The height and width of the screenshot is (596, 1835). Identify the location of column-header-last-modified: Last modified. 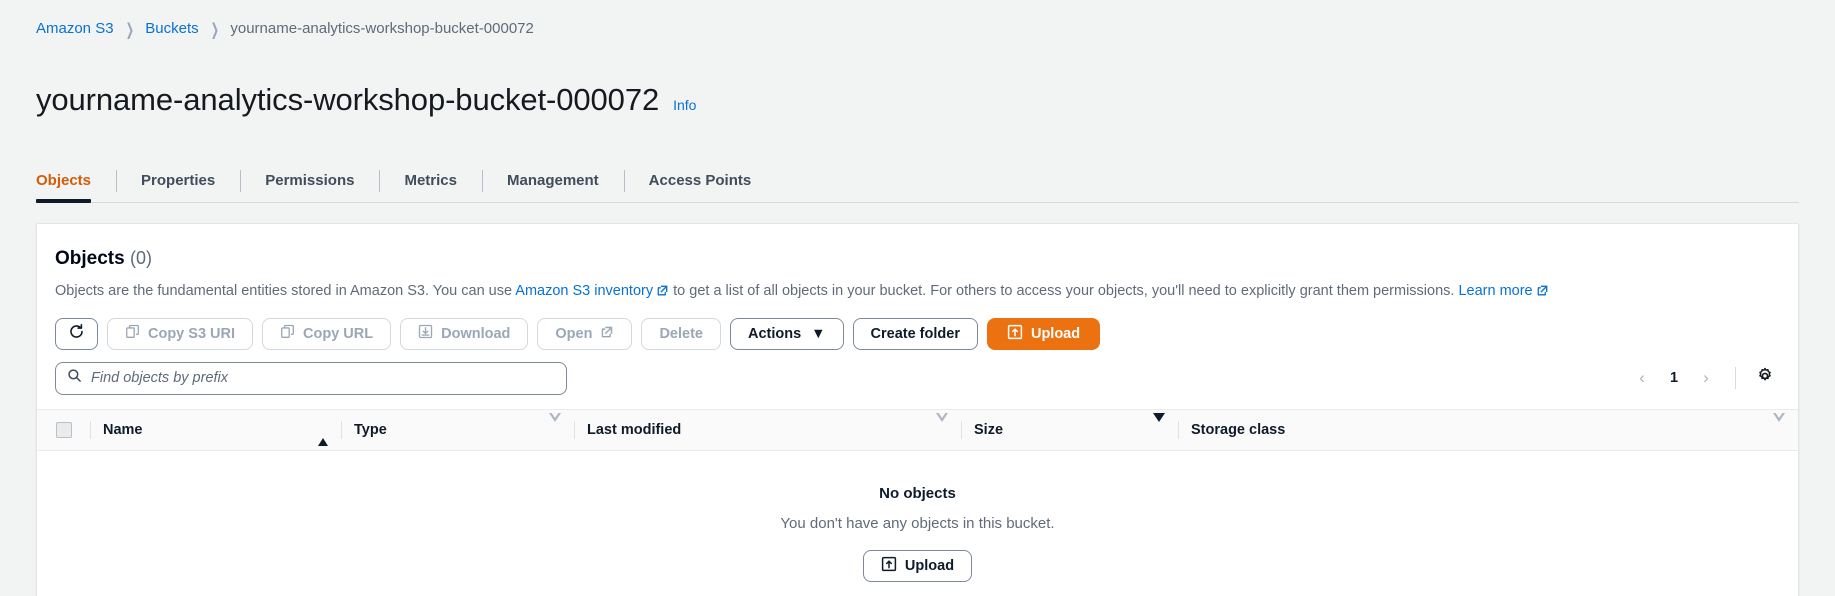
(767, 430).